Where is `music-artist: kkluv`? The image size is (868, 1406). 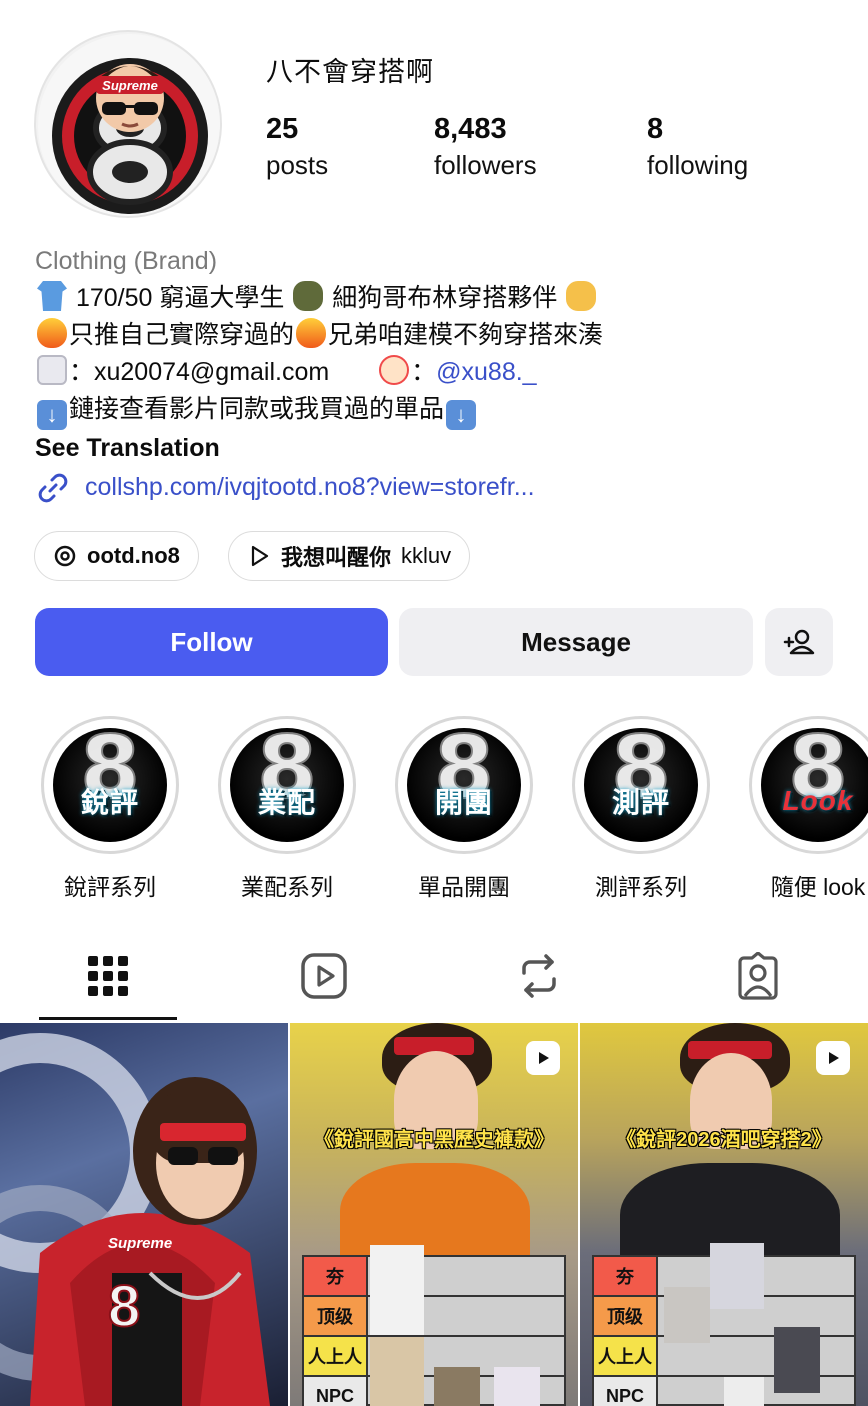 music-artist: kkluv is located at coordinates (426, 555).